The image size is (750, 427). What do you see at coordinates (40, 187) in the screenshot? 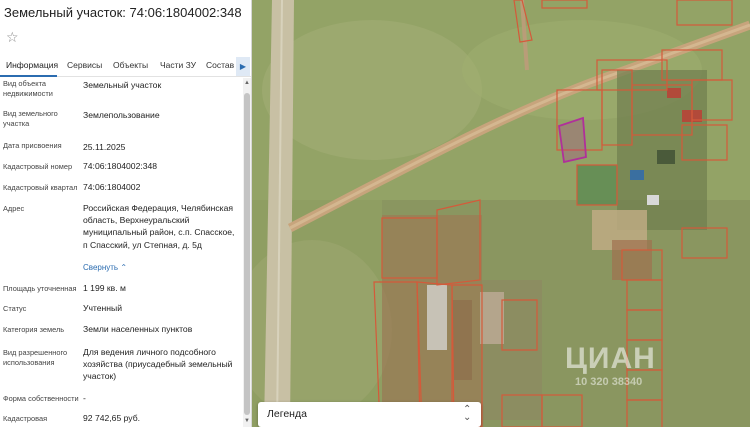
I see `attr-label: Кадастровый квартал` at bounding box center [40, 187].